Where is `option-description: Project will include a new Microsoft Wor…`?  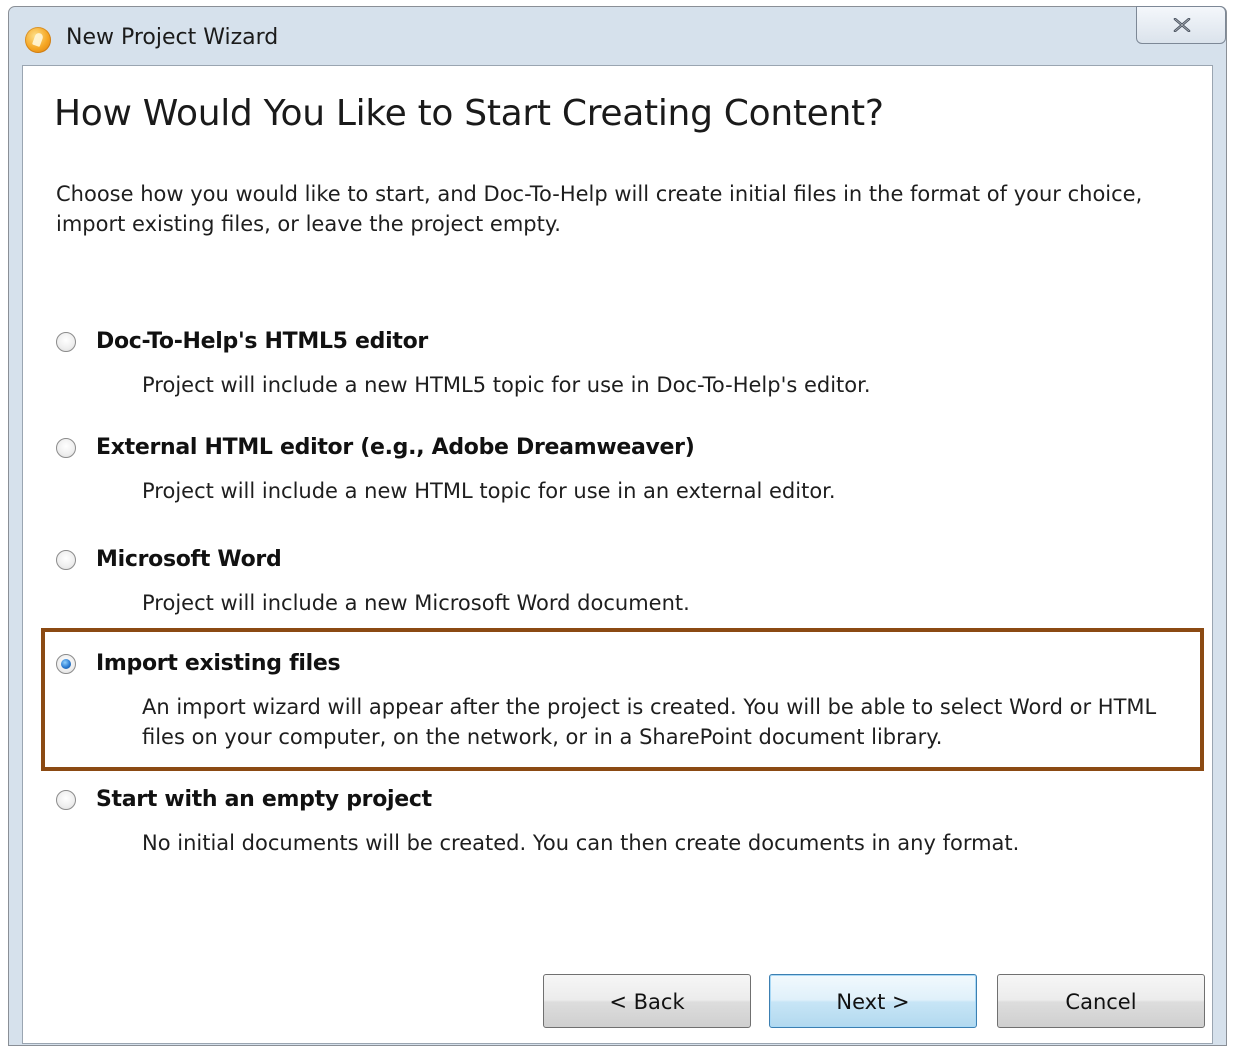
option-description: Project will include a new Microsoft Wor… is located at coordinates (416, 603).